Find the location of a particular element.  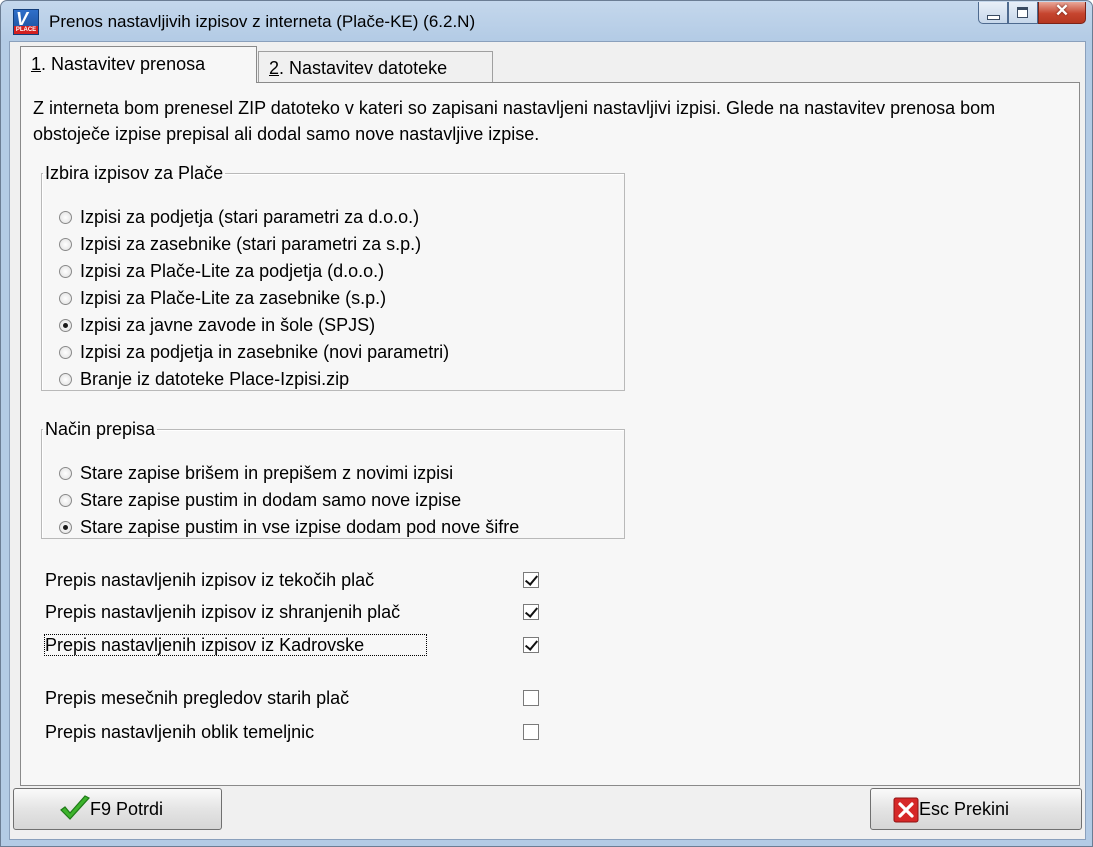

tab-label: . Nastavitev prenosa is located at coordinates (123, 64).